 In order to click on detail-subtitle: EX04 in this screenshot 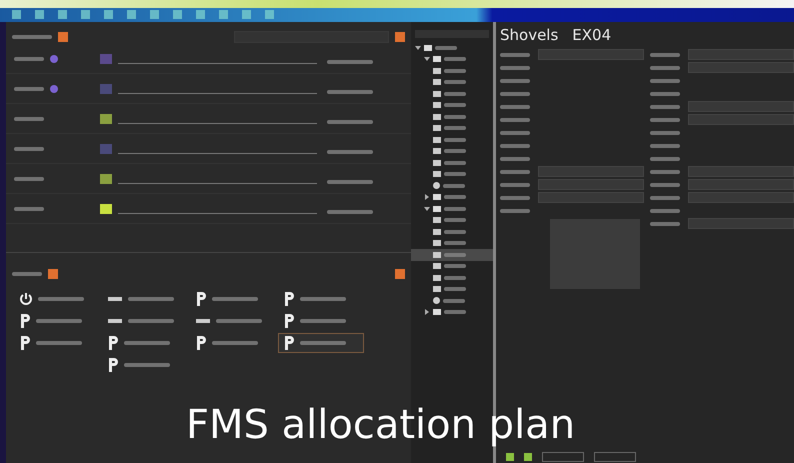, I will do `click(592, 36)`.